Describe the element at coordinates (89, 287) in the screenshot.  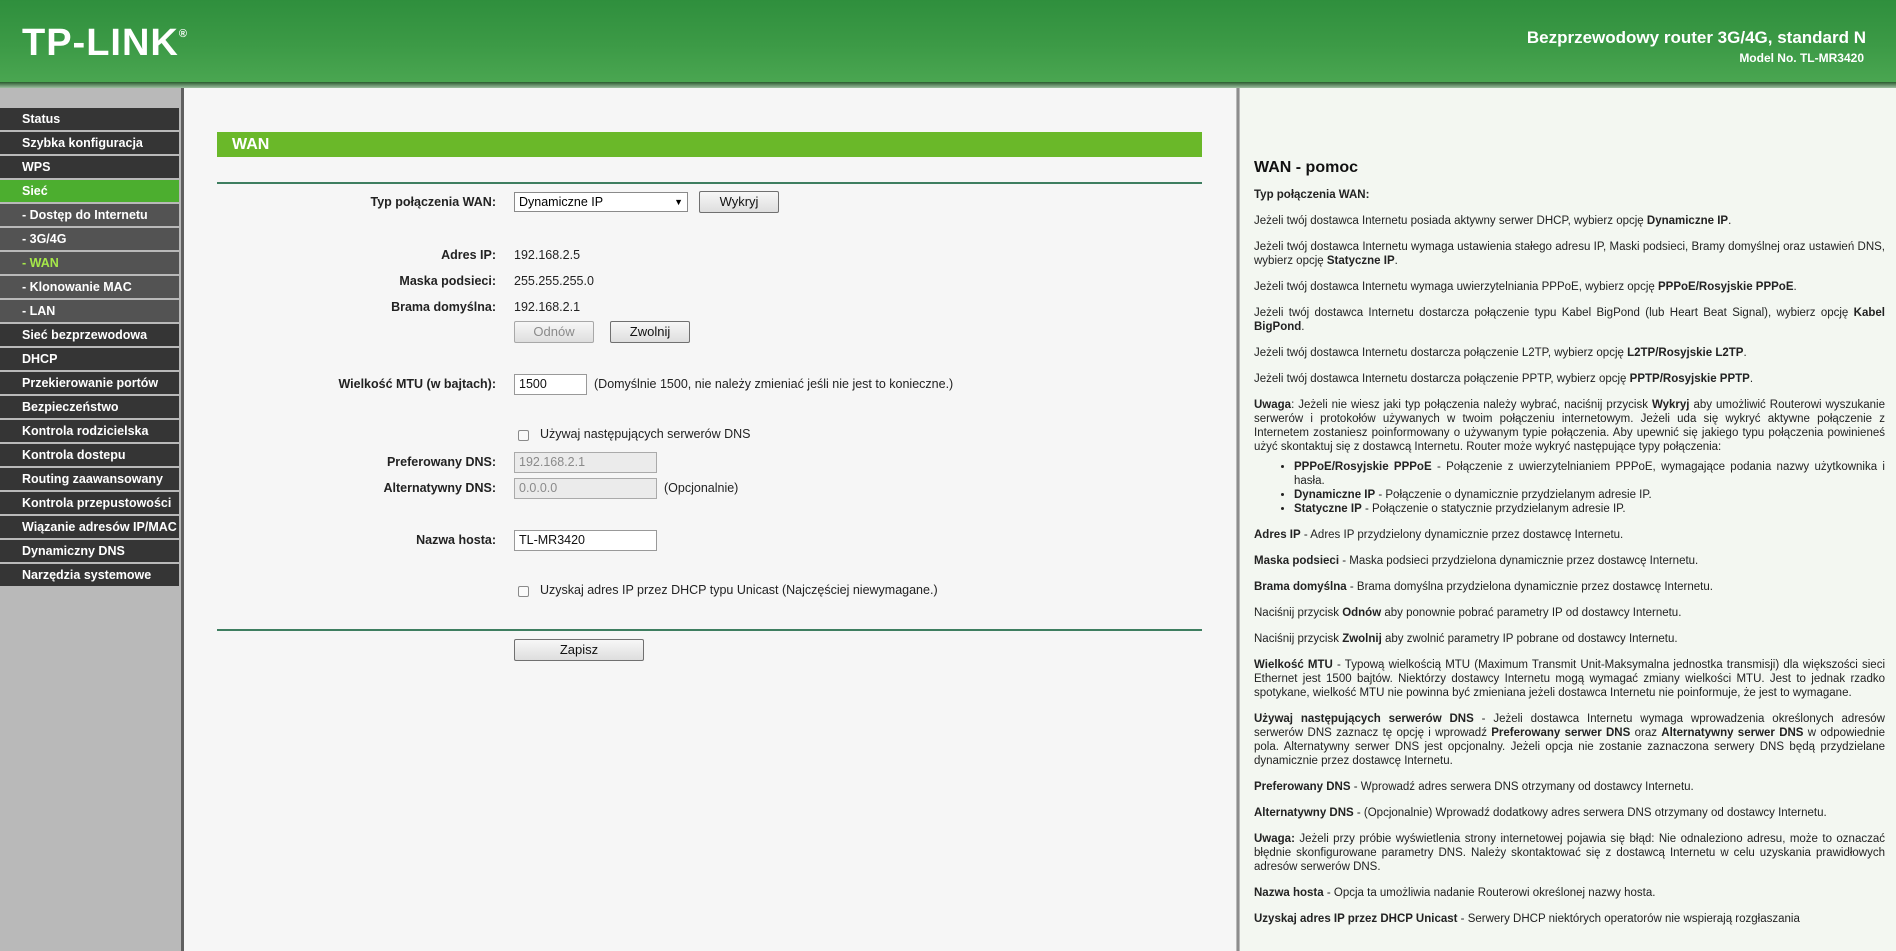
I see `sidebar-item-mac-clone: - Klonowanie MAC` at that location.